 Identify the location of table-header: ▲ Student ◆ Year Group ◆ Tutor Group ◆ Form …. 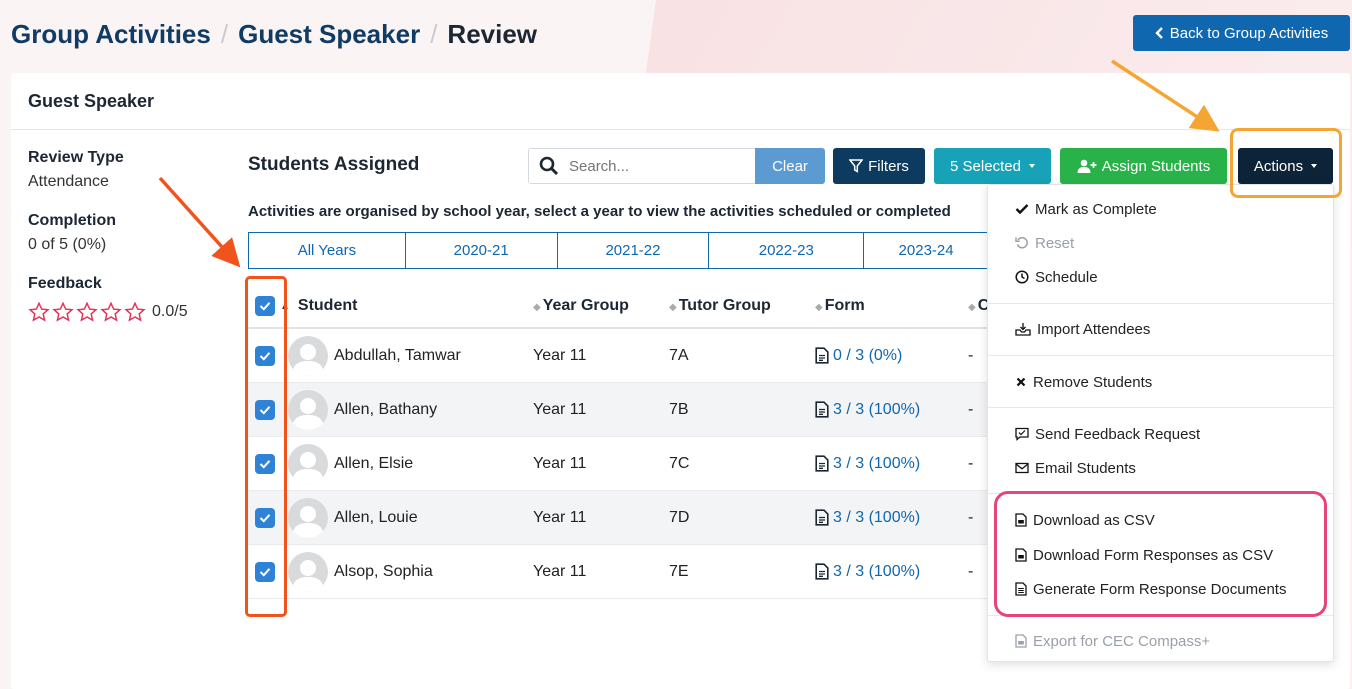
(618, 307).